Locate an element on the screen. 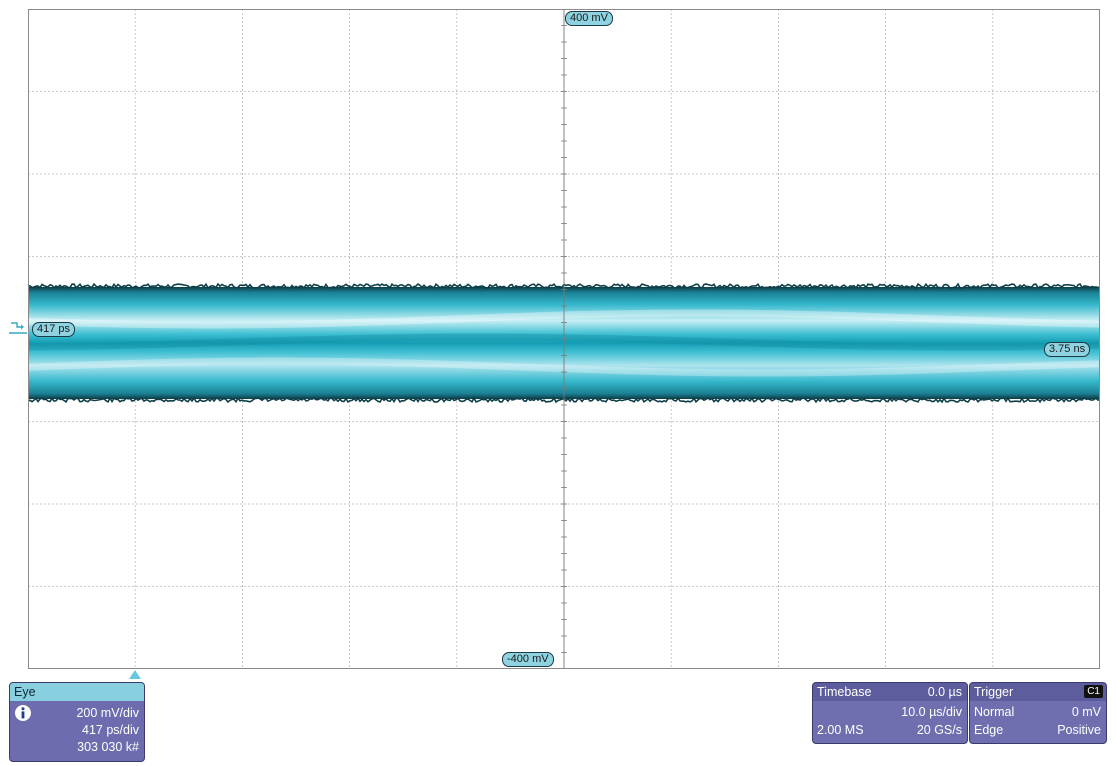  horizontal-delay-right-label: 3.75 ns is located at coordinates (1067, 349).